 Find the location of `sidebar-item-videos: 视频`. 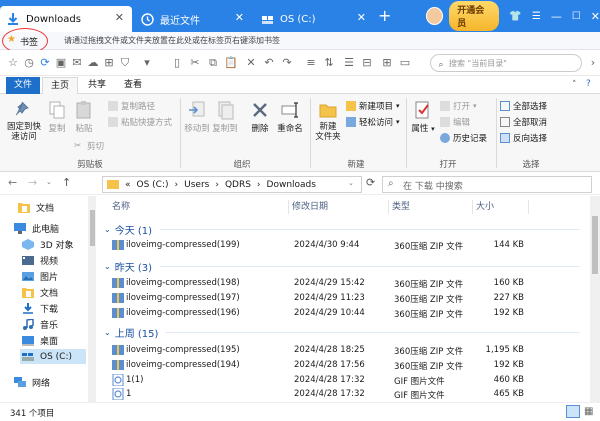

sidebar-item-videos: 视频 is located at coordinates (40, 260).